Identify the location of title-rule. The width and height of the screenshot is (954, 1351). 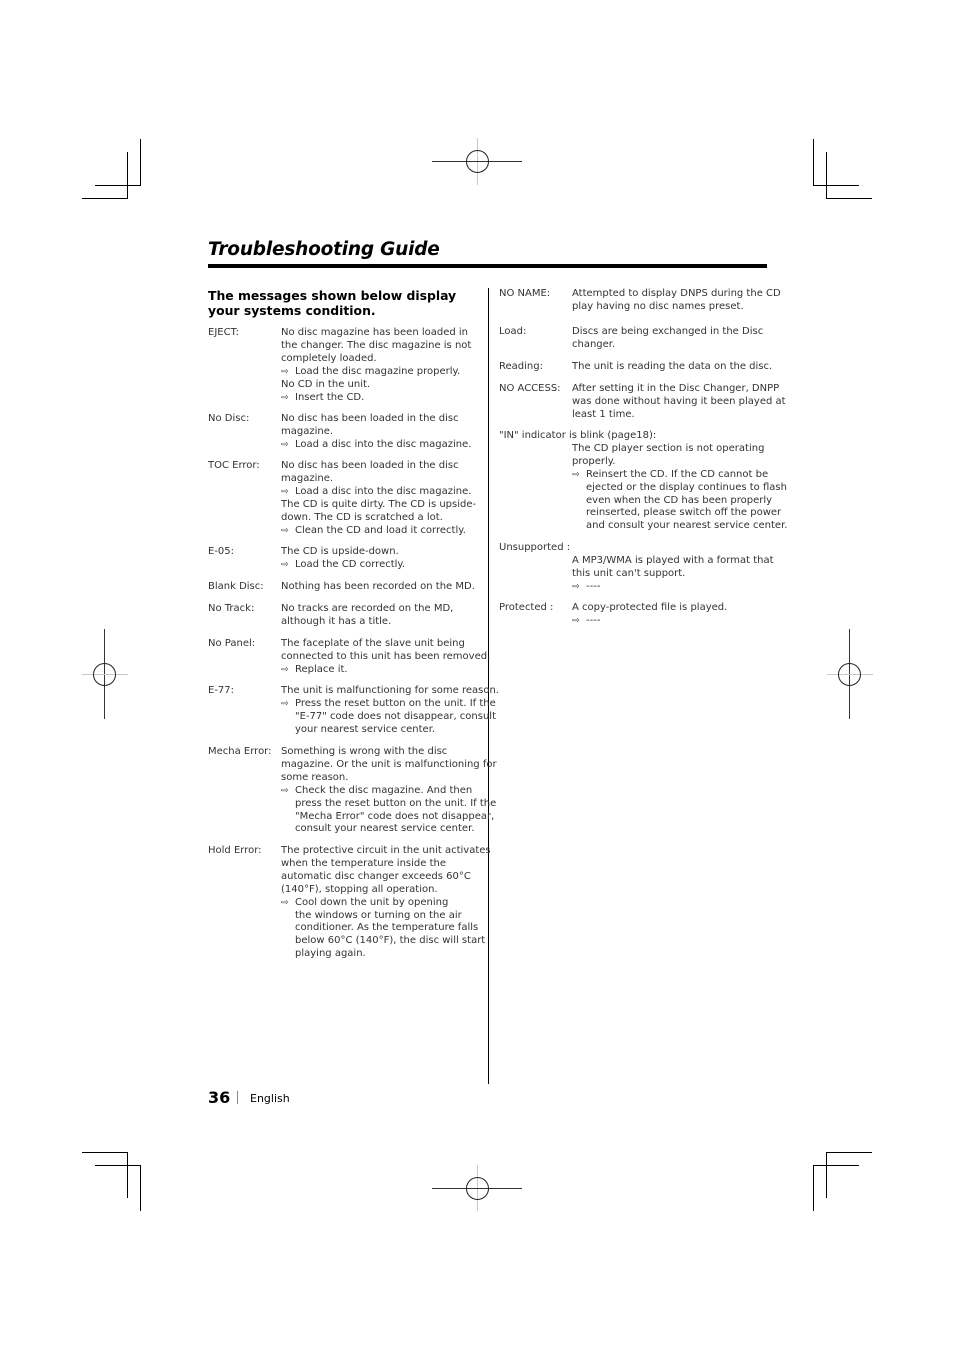
(487, 266).